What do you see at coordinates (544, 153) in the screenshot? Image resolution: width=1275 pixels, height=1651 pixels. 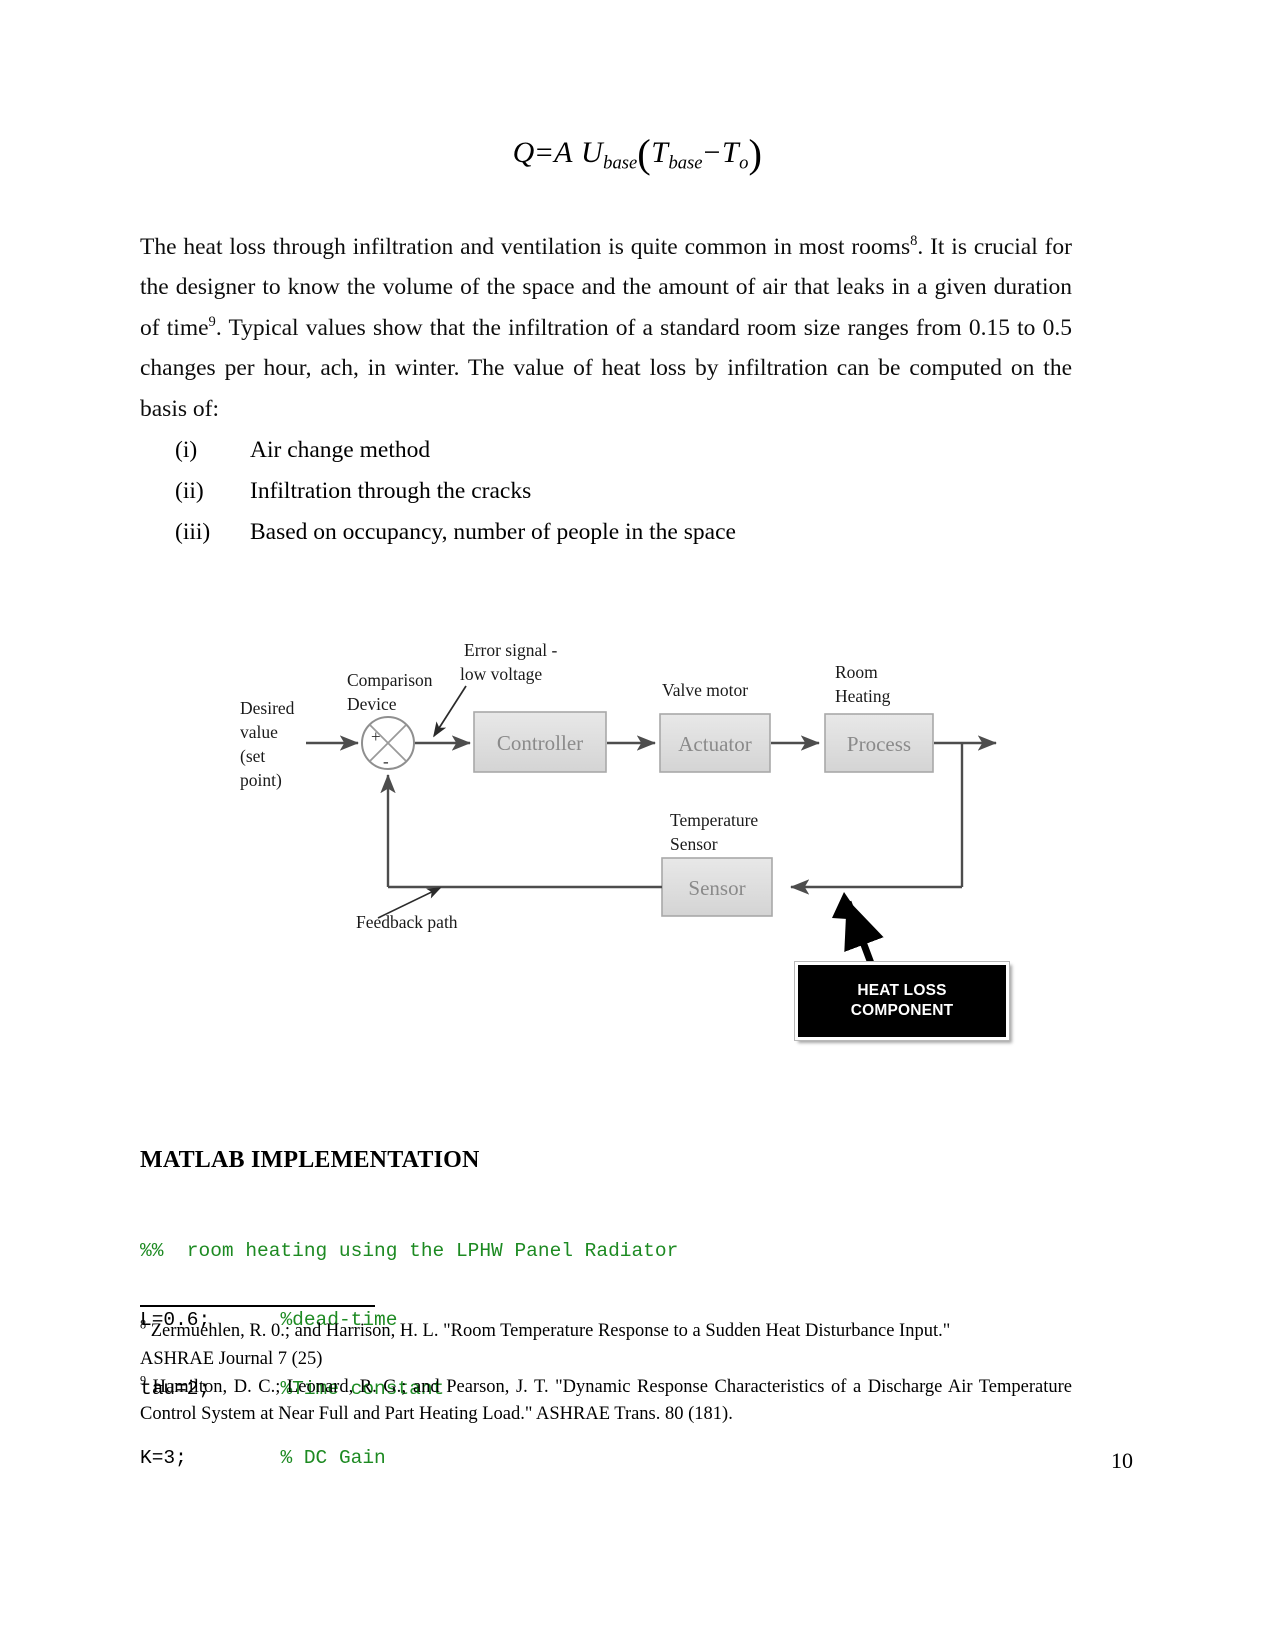 I see `equation-equals: =` at bounding box center [544, 153].